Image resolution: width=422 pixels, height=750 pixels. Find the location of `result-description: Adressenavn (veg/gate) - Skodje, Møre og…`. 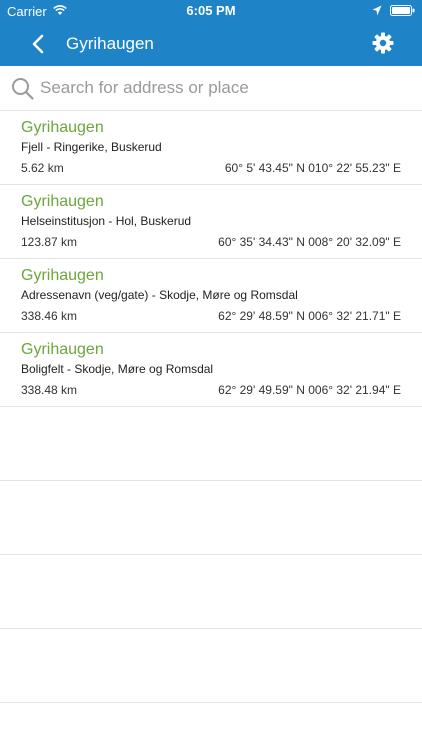

result-description: Adressenavn (veg/gate) - Skodje, Møre og… is located at coordinates (159, 295).